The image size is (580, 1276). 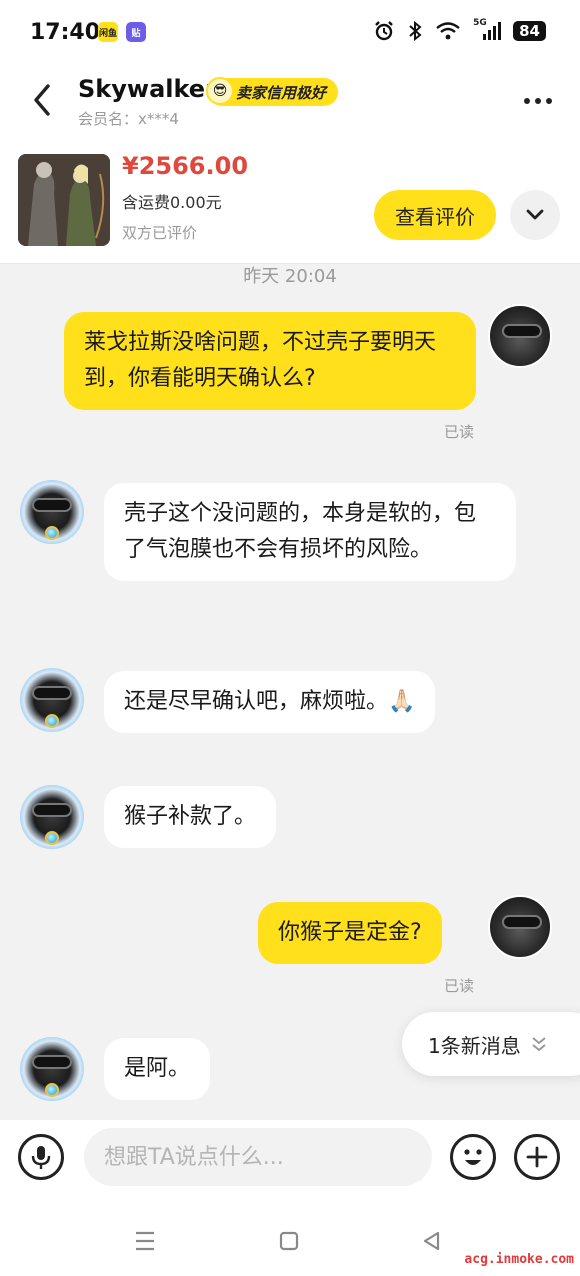 What do you see at coordinates (136, 32) in the screenshot?
I see `tieba-app-icon: 贴` at bounding box center [136, 32].